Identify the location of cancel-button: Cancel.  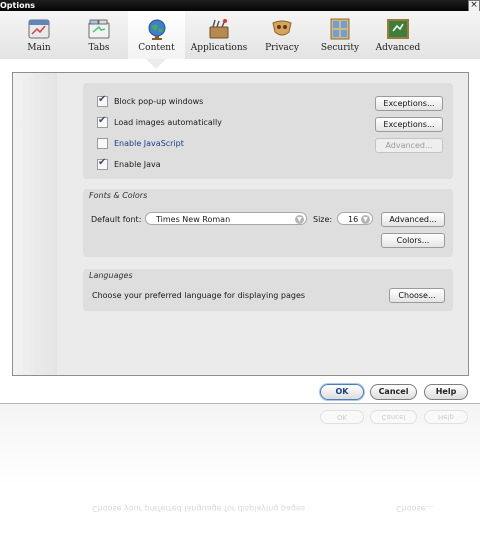
(393, 392).